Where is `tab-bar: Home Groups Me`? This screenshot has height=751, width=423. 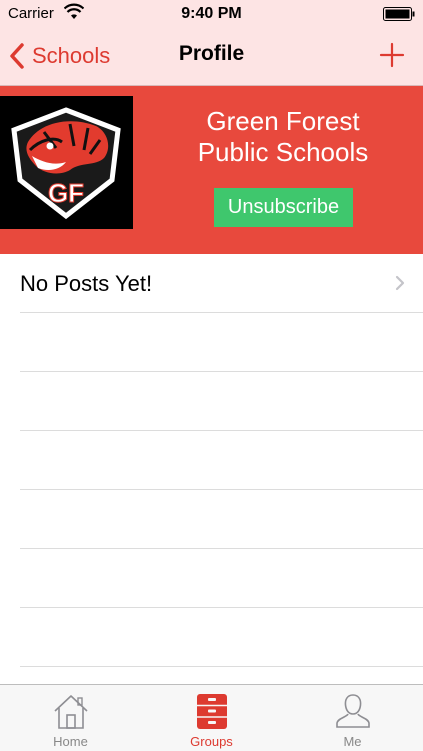
tab-bar: Home Groups Me is located at coordinates (211, 717).